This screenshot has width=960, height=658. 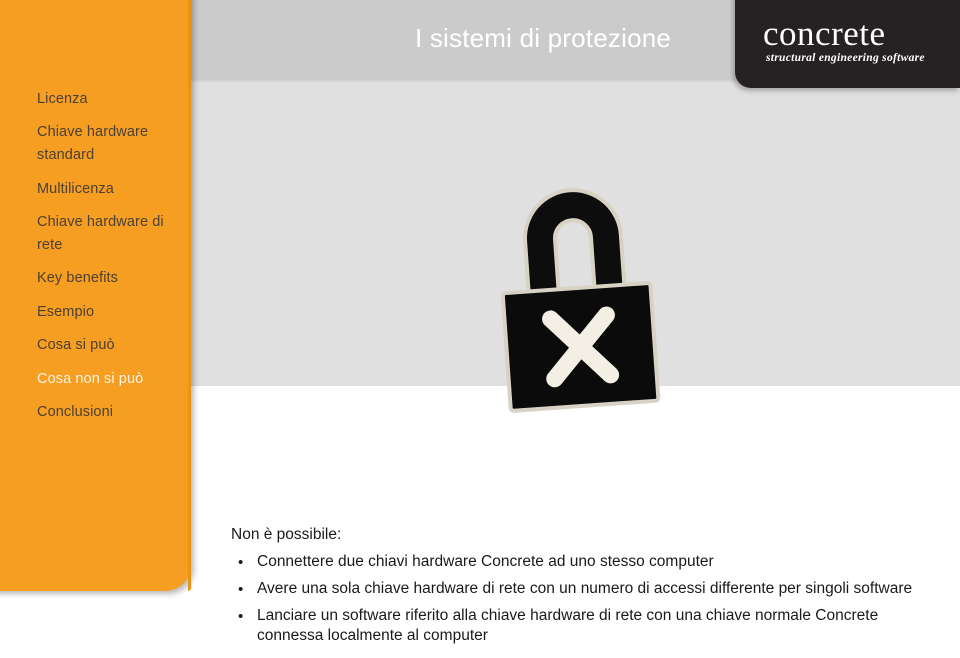 What do you see at coordinates (107, 412) in the screenshot?
I see `sidebar-item-conclusioni: Conclusioni` at bounding box center [107, 412].